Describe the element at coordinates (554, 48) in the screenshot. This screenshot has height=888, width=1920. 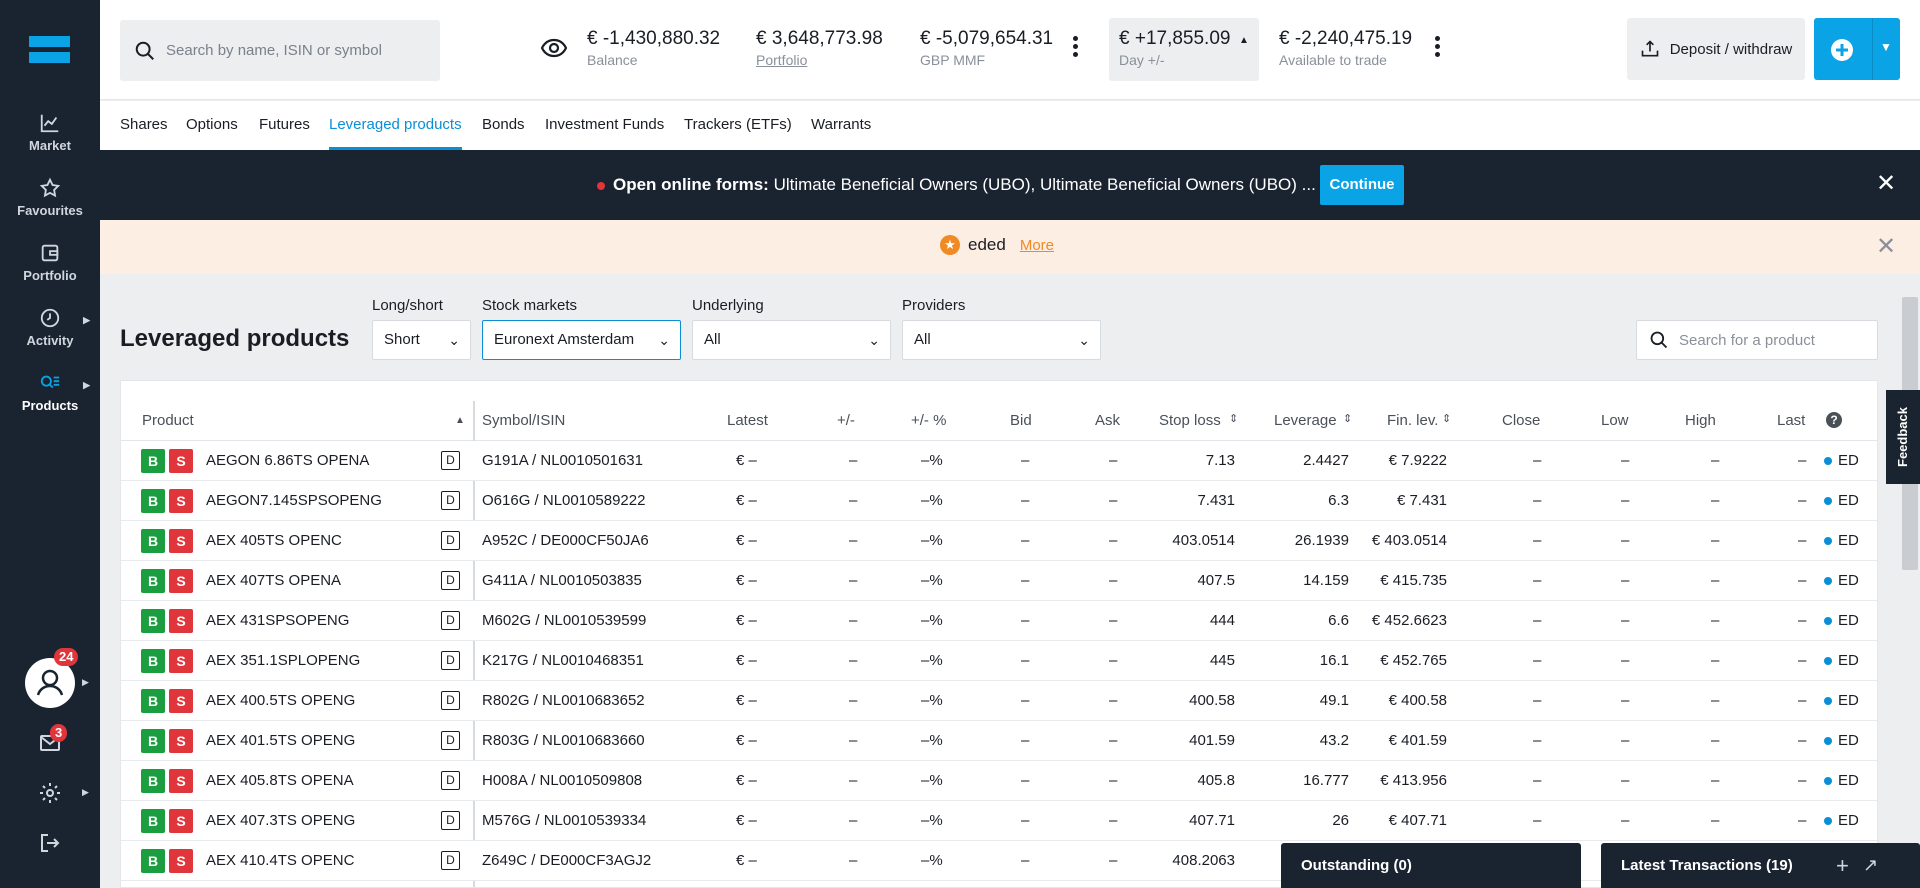
I see `eye-icon` at that location.